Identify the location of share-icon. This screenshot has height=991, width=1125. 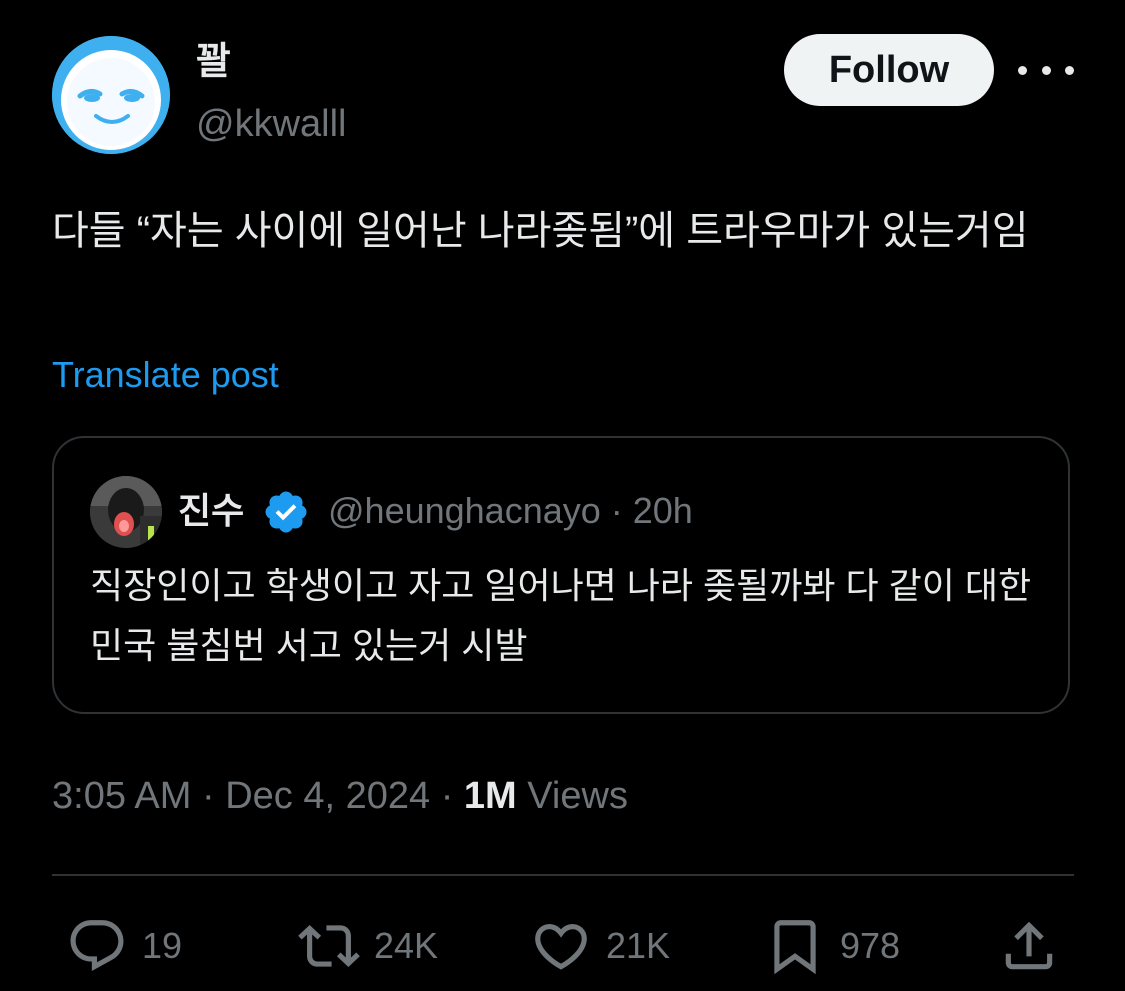
(1029, 945).